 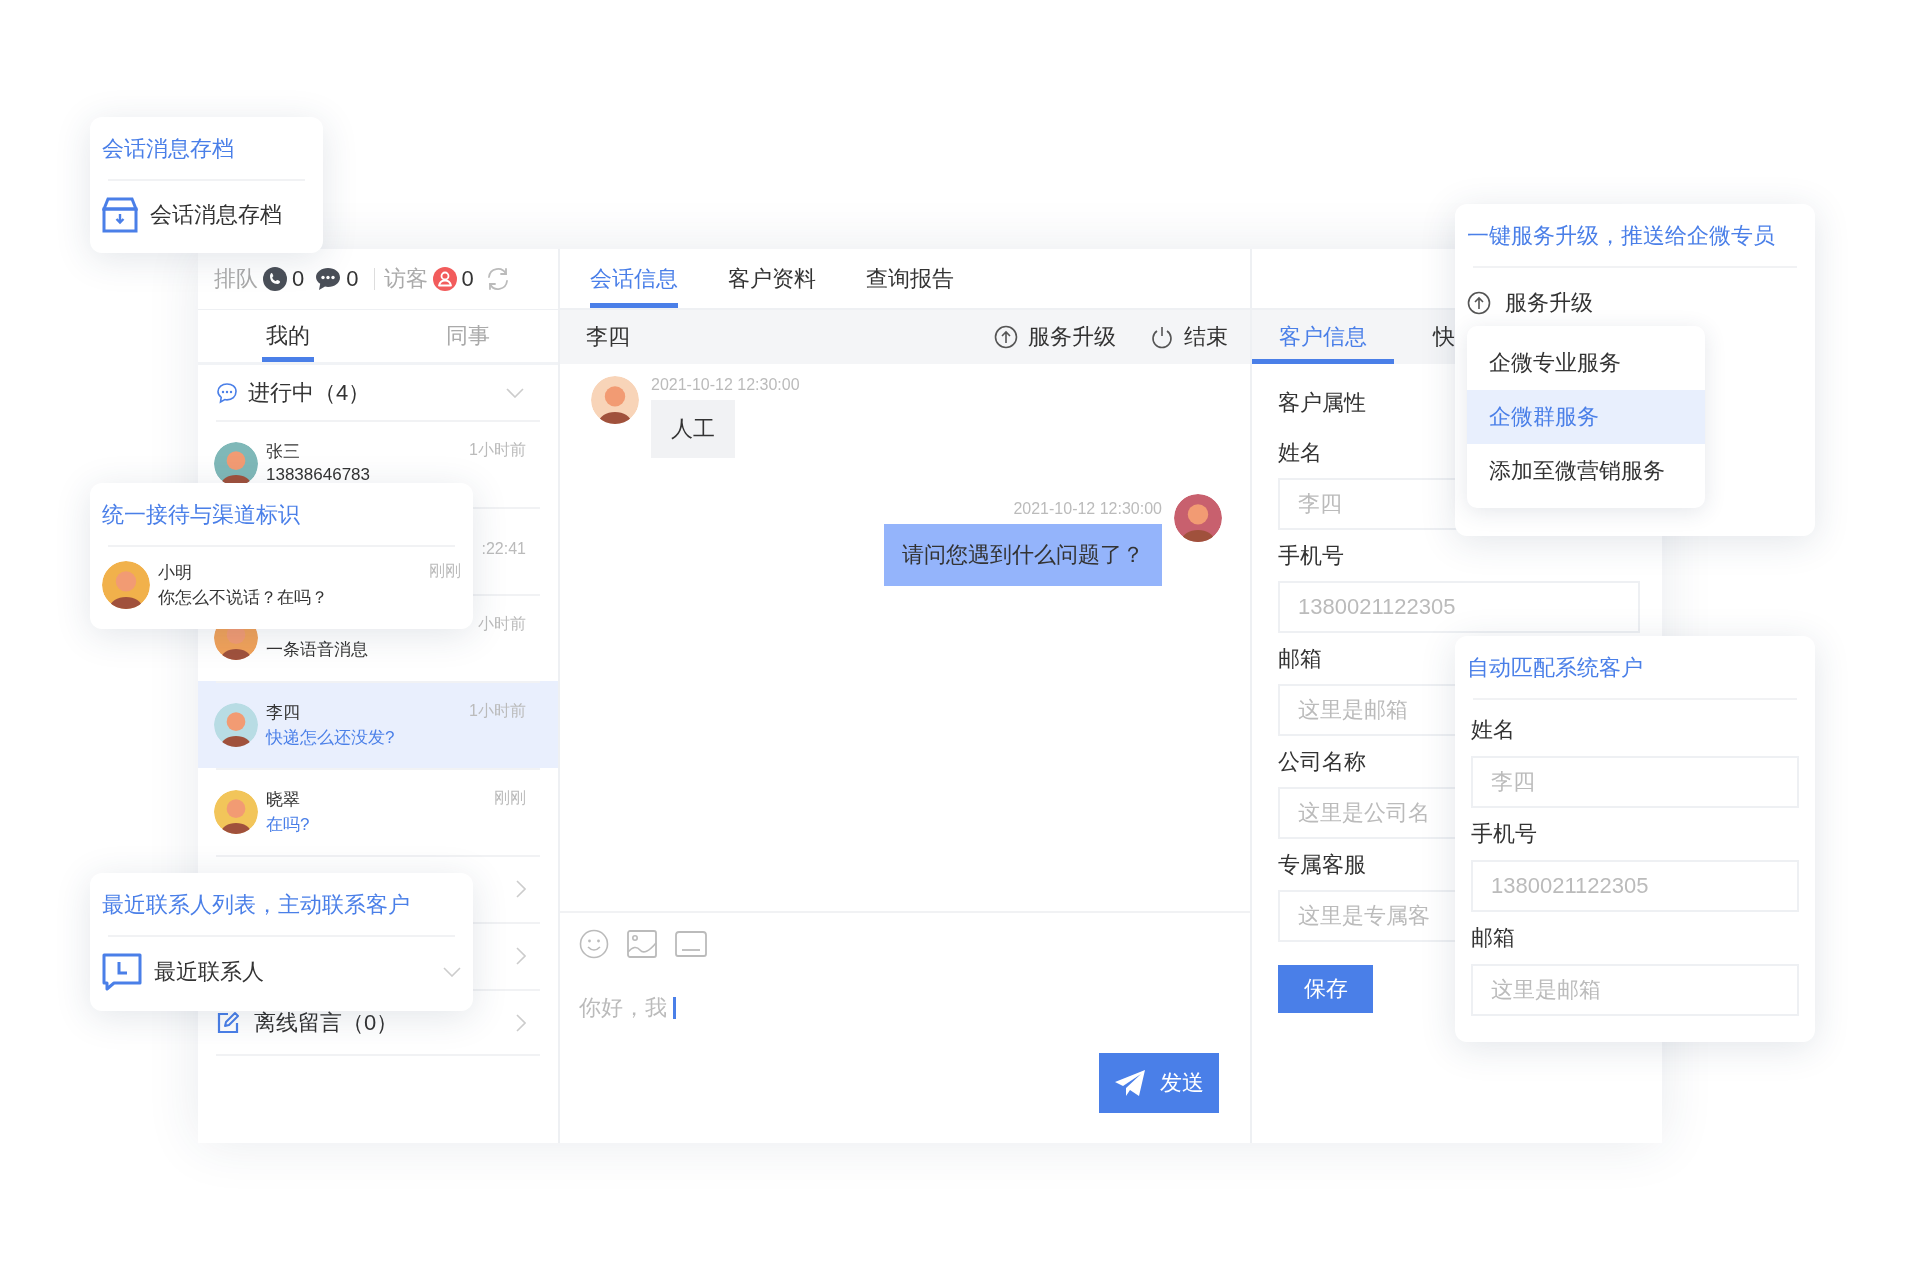 What do you see at coordinates (1322, 403) in the screenshot?
I see `section-title: 客户属性` at bounding box center [1322, 403].